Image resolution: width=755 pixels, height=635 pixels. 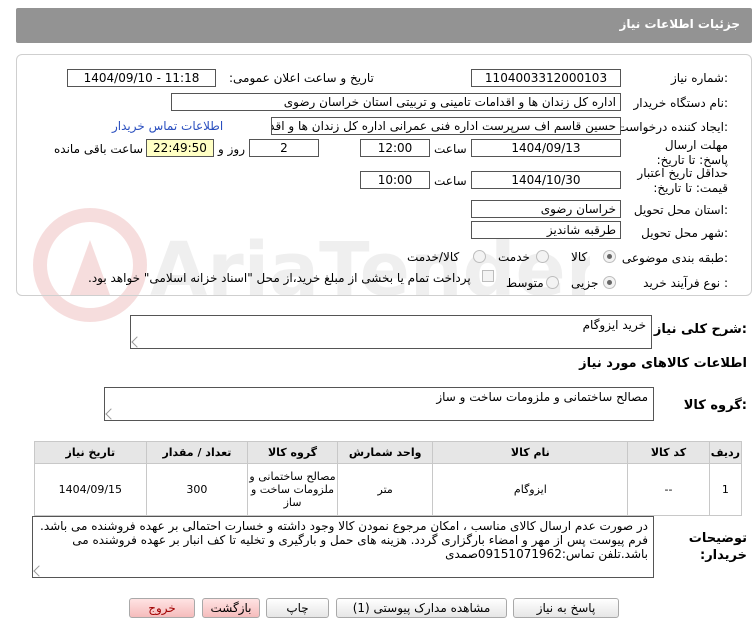 I want to click on category-label: طبقه بندی موضوعی:, so click(x=674, y=258).